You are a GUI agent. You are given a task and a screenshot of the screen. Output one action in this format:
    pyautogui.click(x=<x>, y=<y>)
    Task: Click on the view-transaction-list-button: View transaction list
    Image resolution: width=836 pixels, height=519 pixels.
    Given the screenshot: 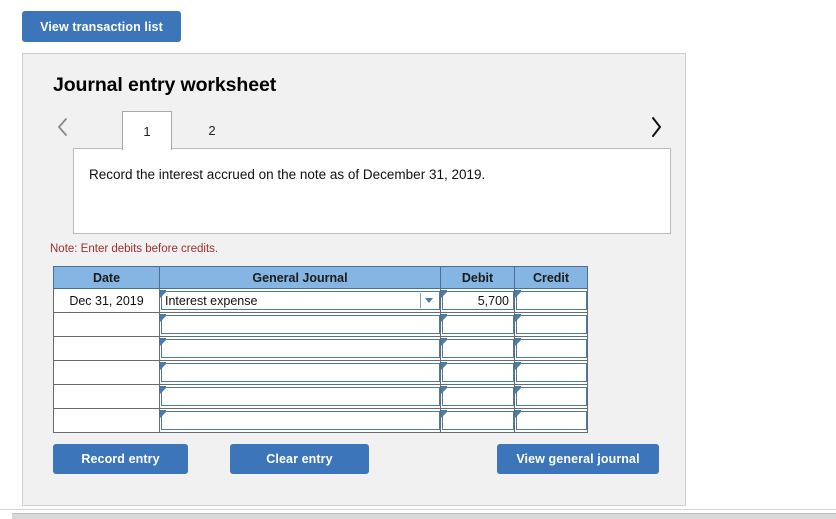 What is the action you would take?
    pyautogui.click(x=101, y=26)
    